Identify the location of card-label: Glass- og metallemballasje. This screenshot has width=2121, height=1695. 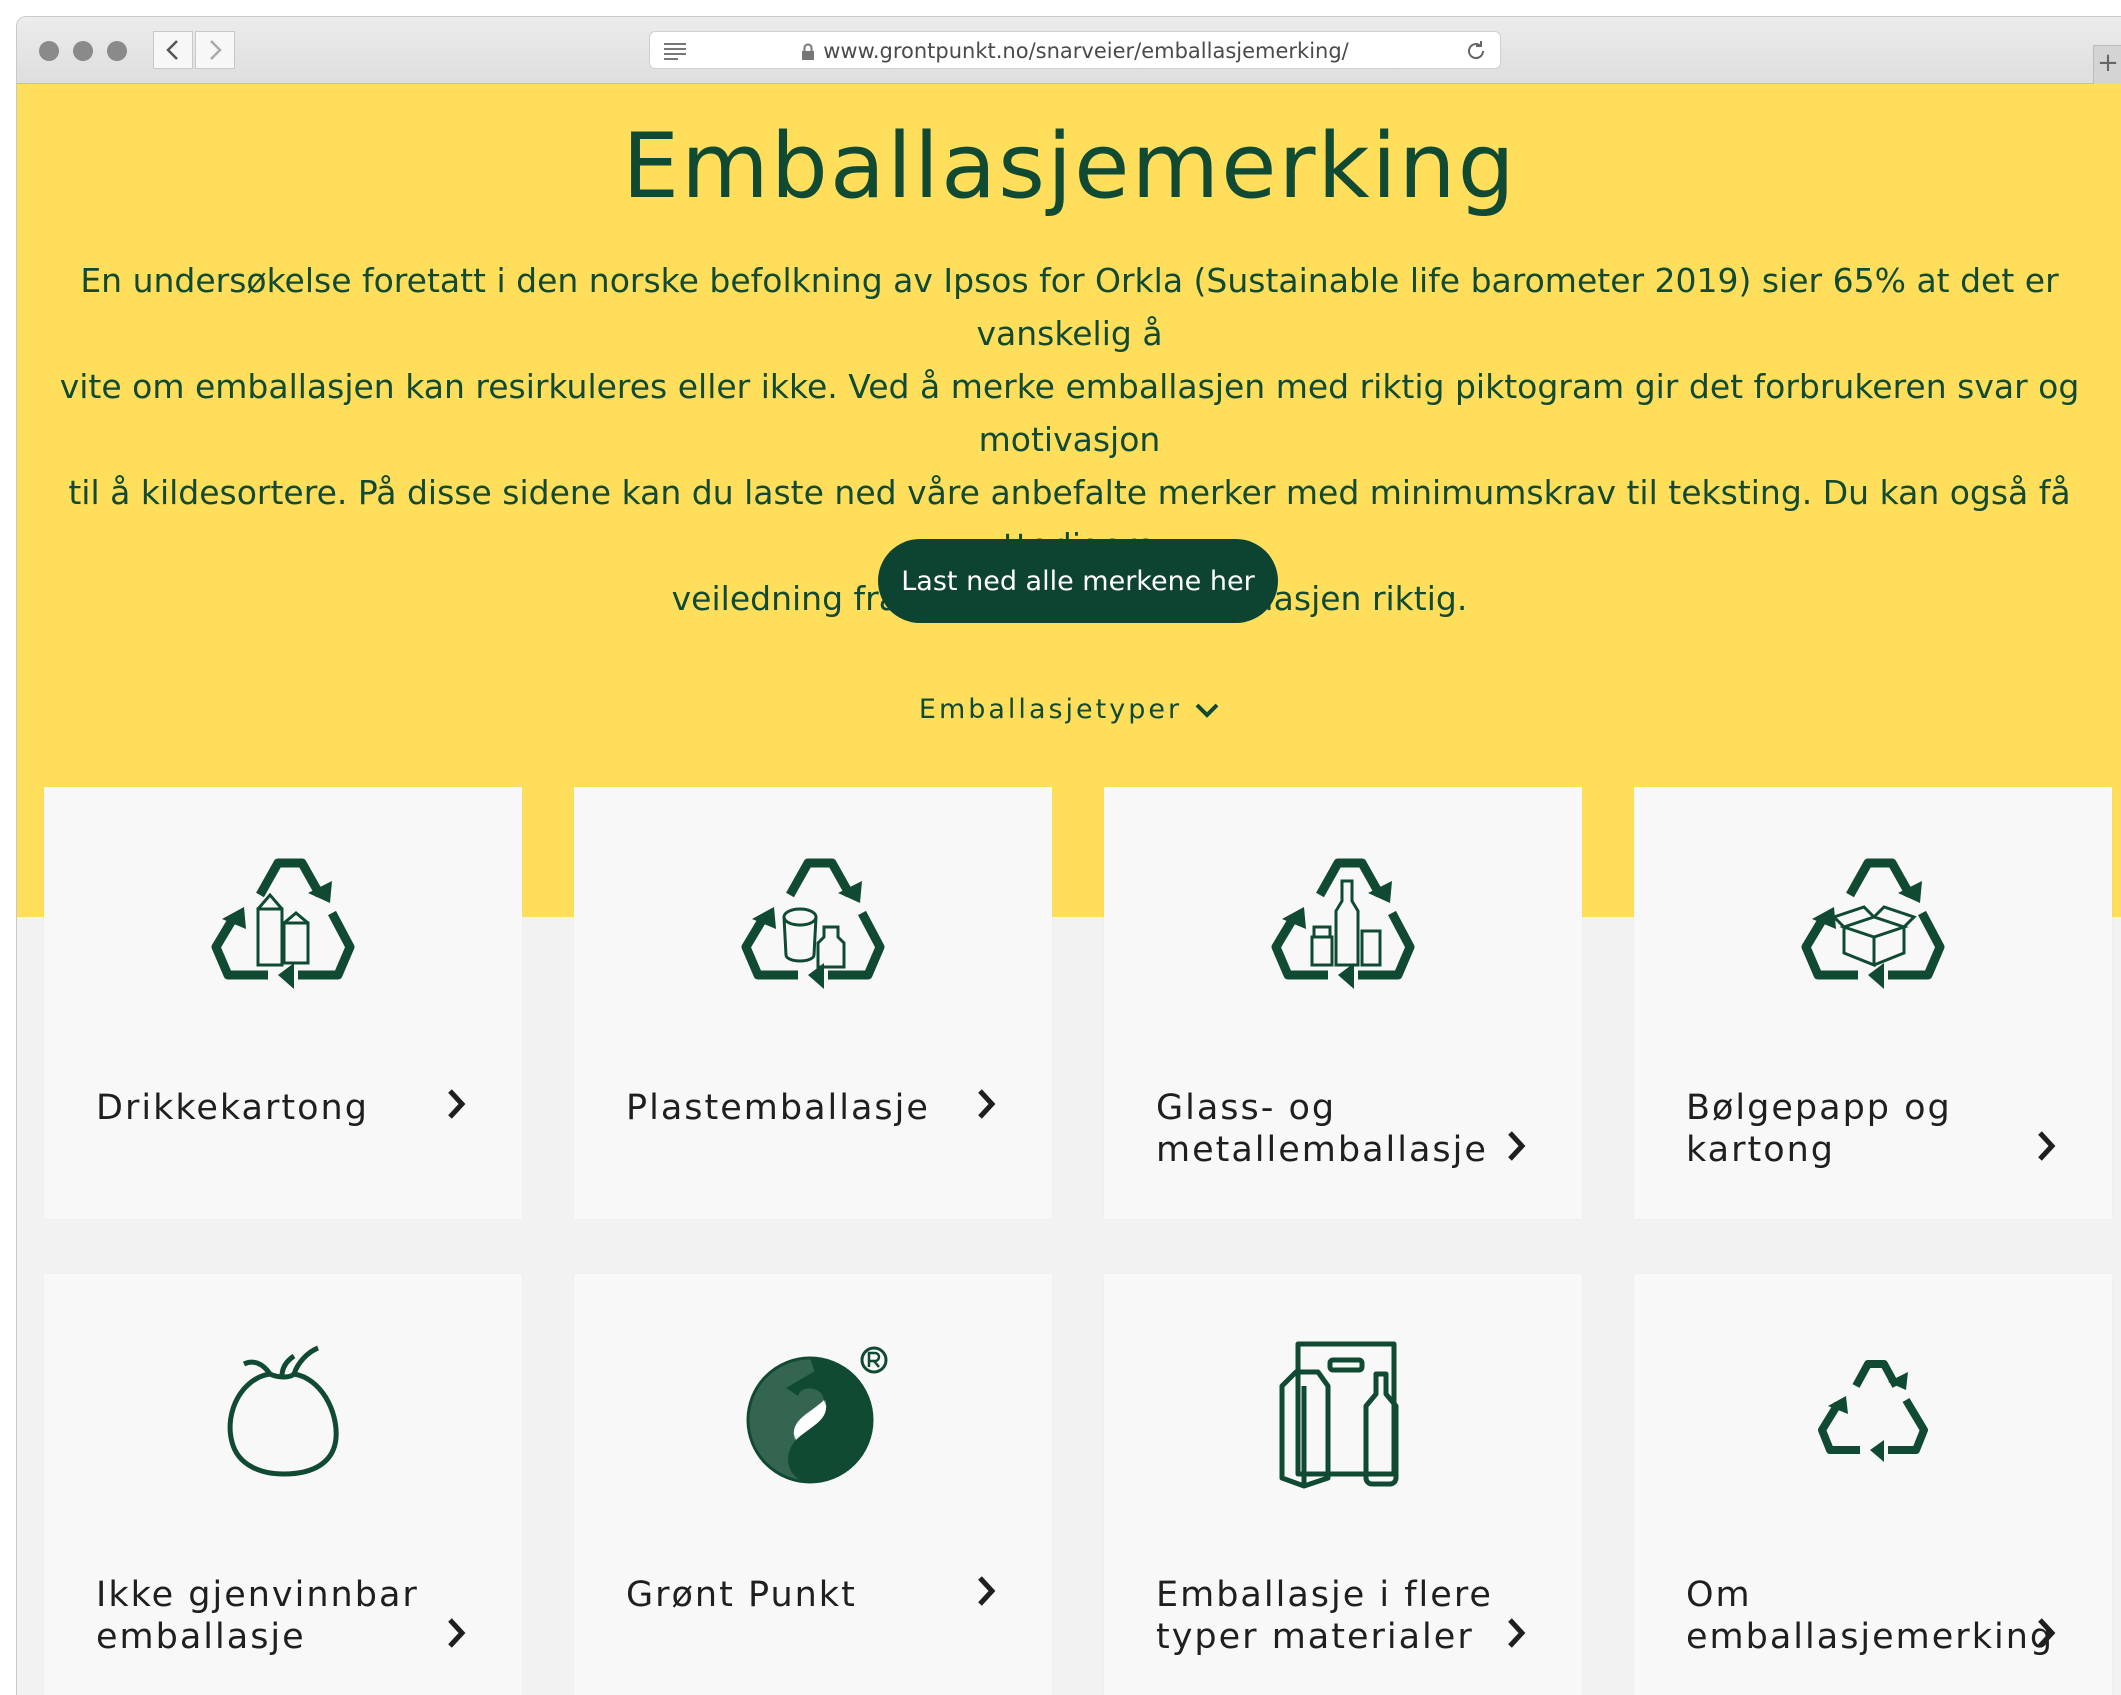
(1326, 1129).